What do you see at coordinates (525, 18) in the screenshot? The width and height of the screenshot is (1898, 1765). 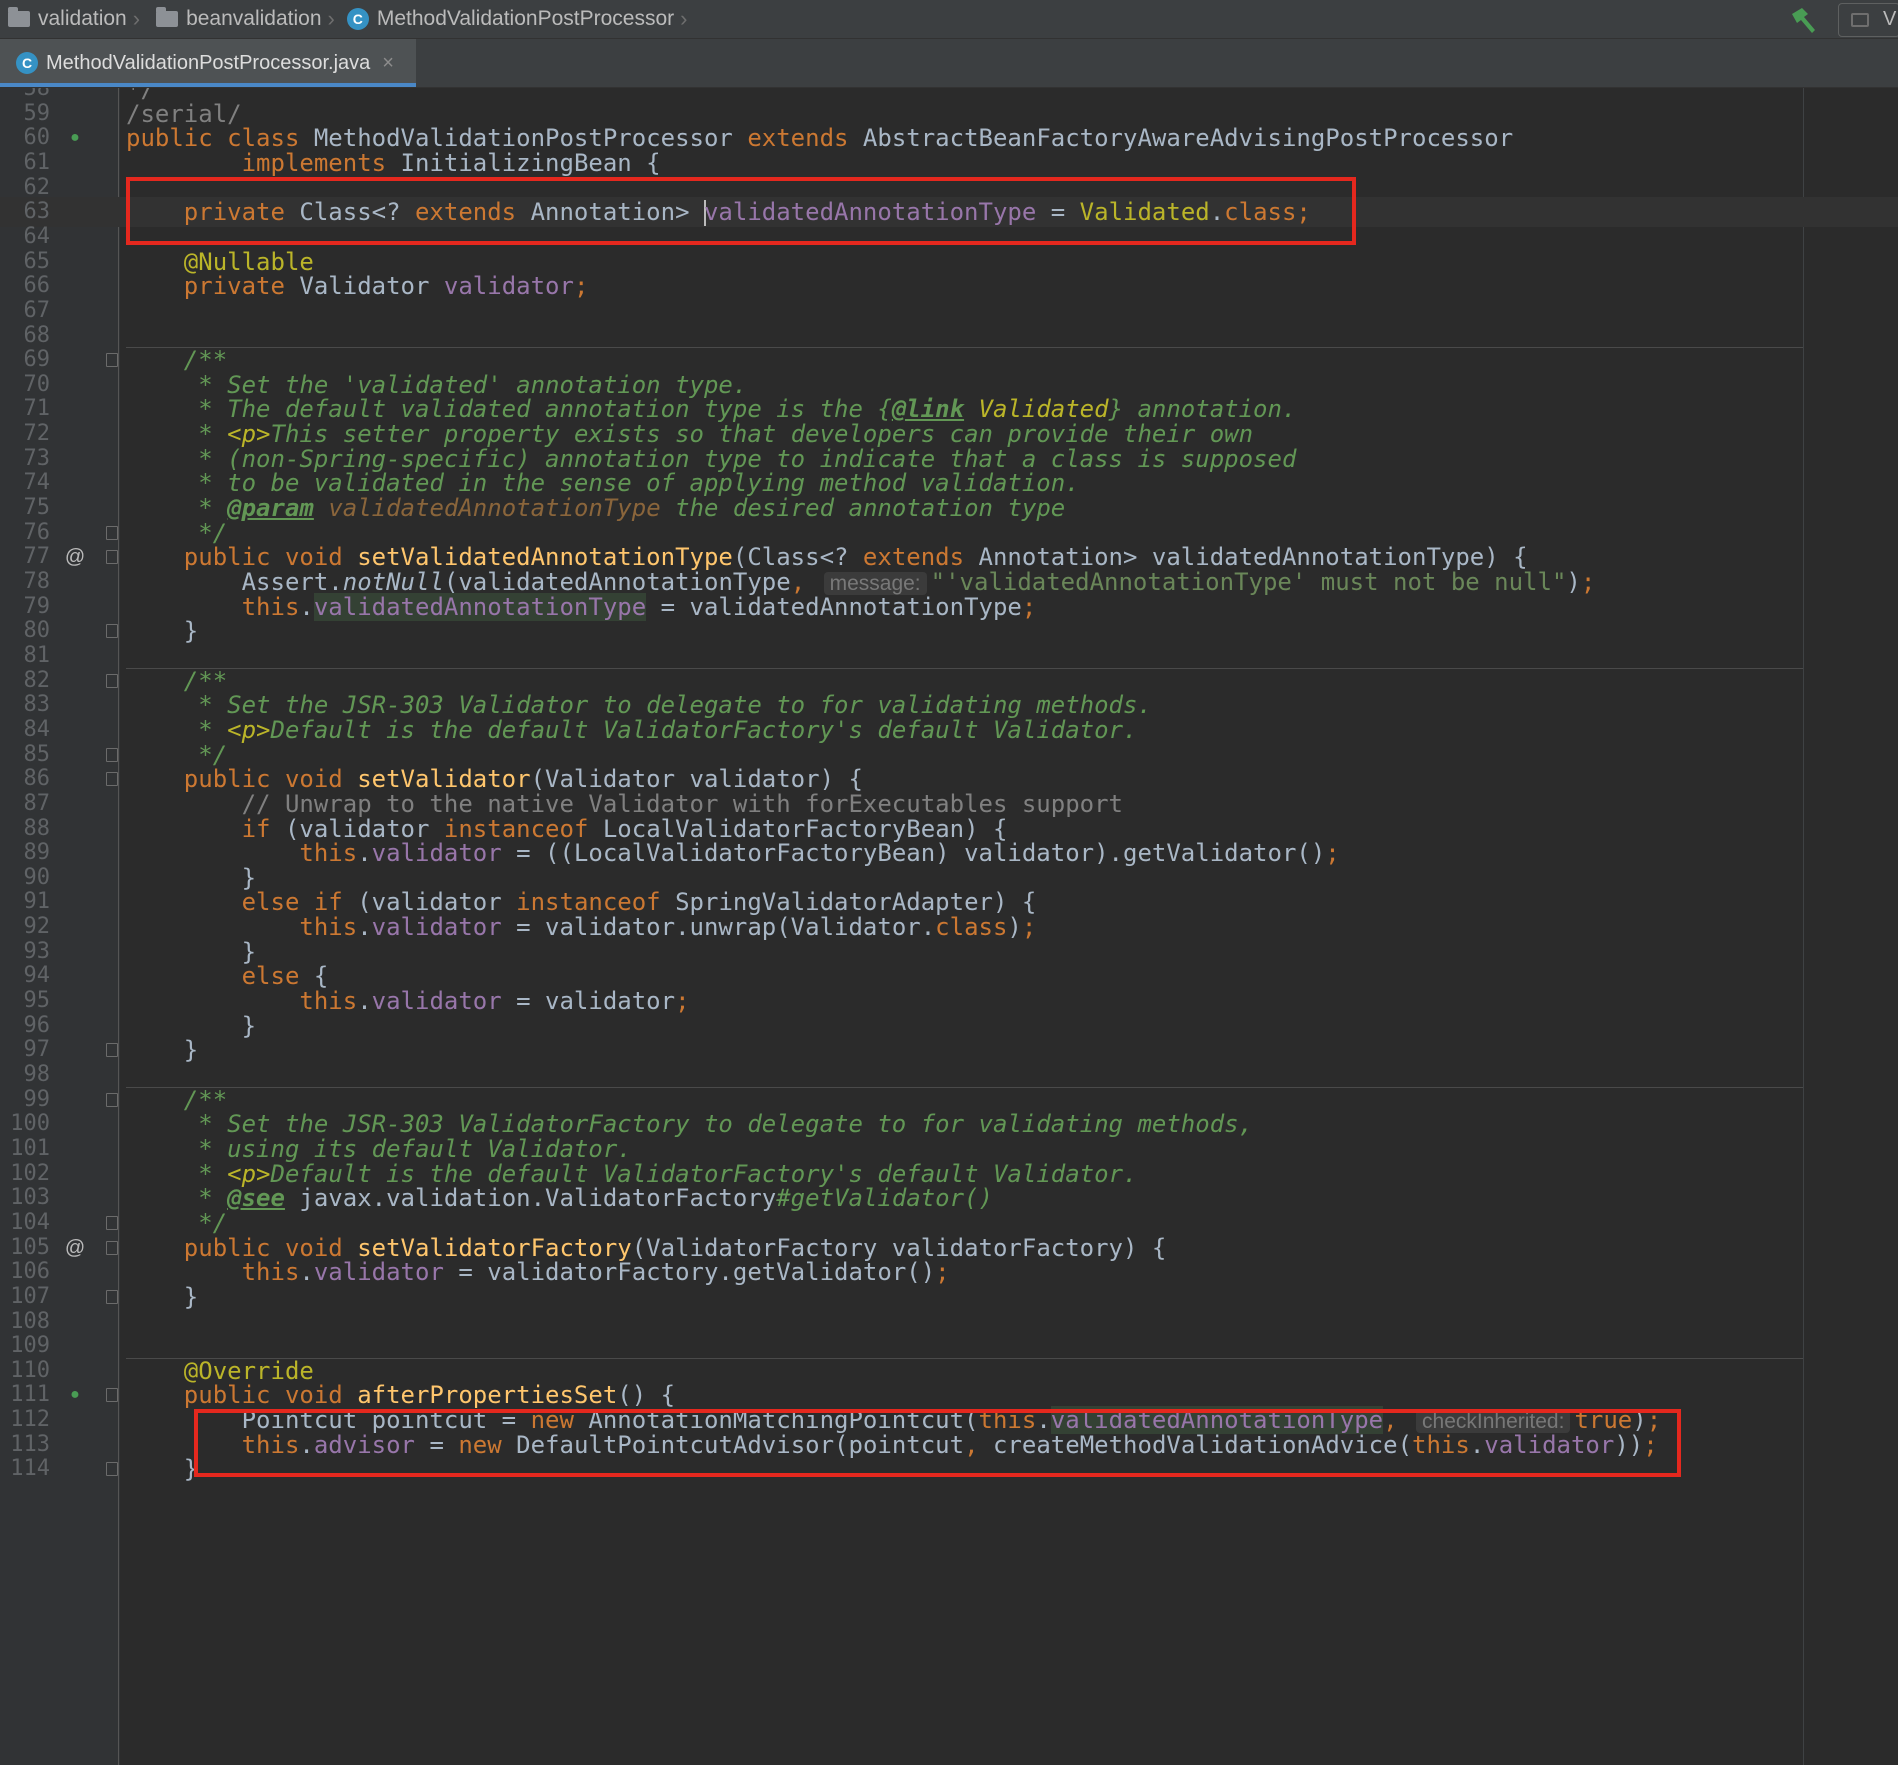 I see `breadcrumb-label: MethodValidationPostProcessor` at bounding box center [525, 18].